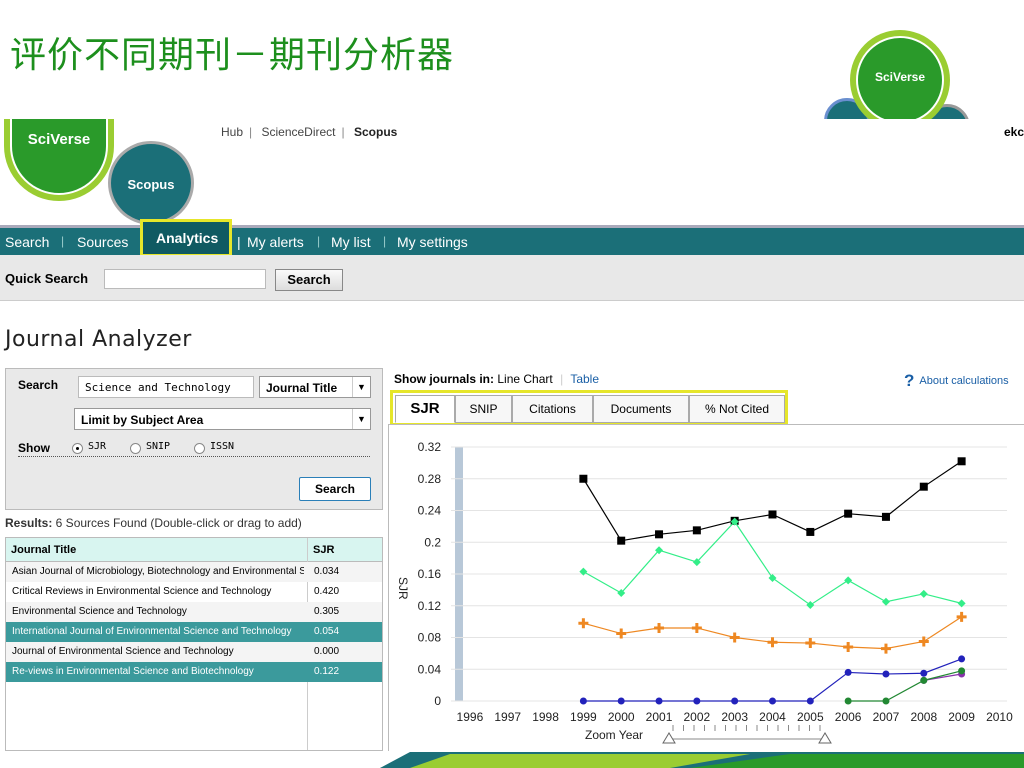 Image resolution: width=1024 pixels, height=768 pixels. I want to click on about-calculations-link: ? About calculations, so click(956, 381).